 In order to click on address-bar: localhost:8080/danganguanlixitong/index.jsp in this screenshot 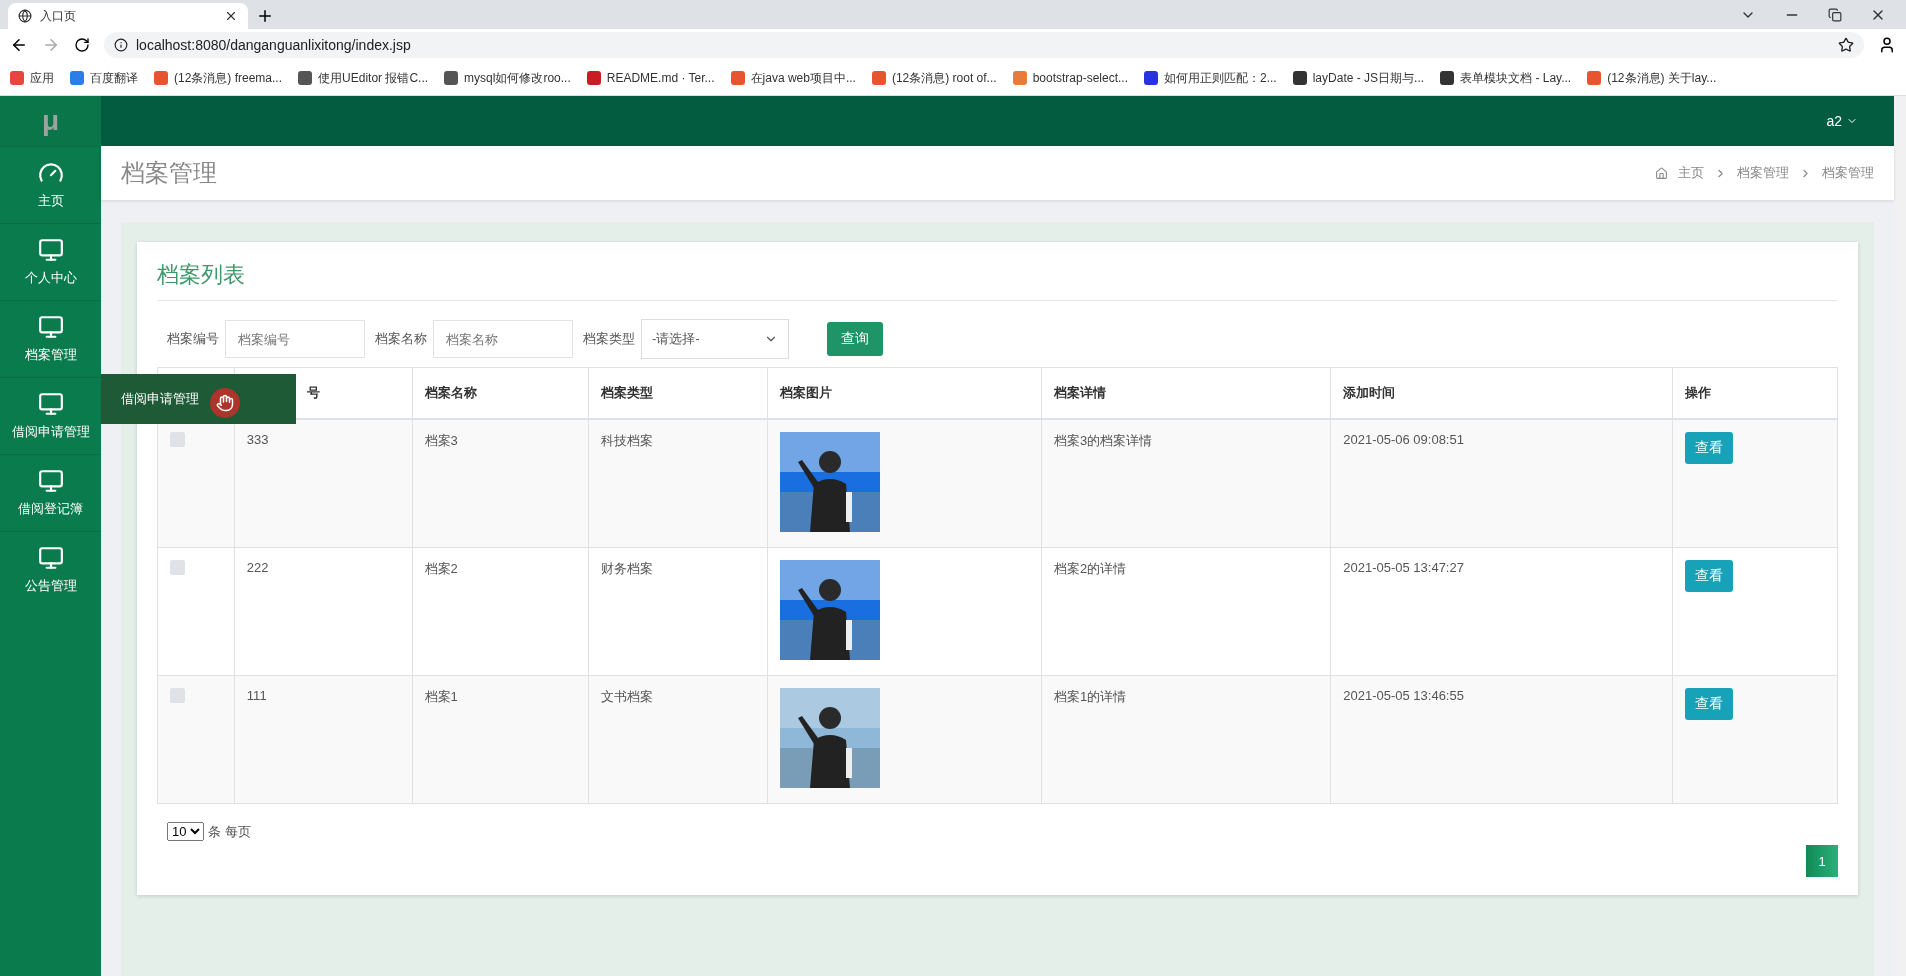, I will do `click(984, 45)`.